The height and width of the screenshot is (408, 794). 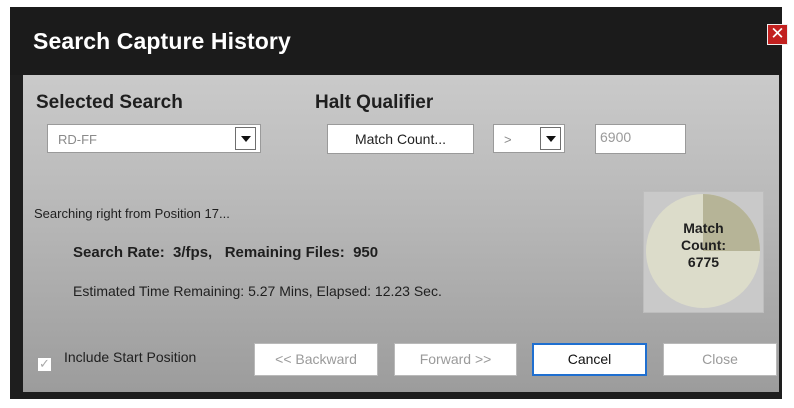 What do you see at coordinates (529, 138) in the screenshot?
I see `operator-dropdown: >` at bounding box center [529, 138].